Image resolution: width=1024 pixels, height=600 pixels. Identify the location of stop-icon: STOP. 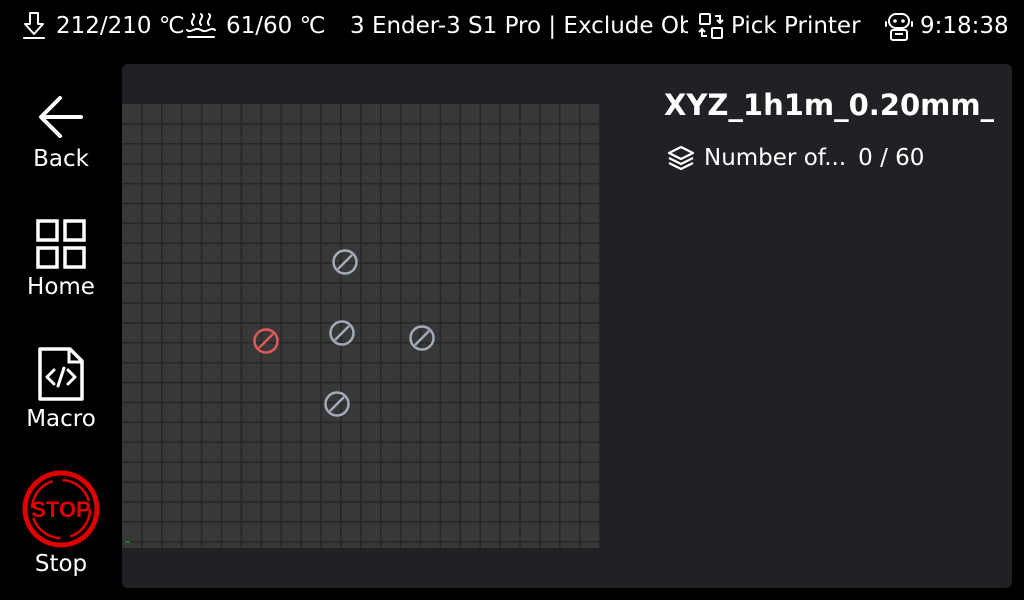
(61, 509).